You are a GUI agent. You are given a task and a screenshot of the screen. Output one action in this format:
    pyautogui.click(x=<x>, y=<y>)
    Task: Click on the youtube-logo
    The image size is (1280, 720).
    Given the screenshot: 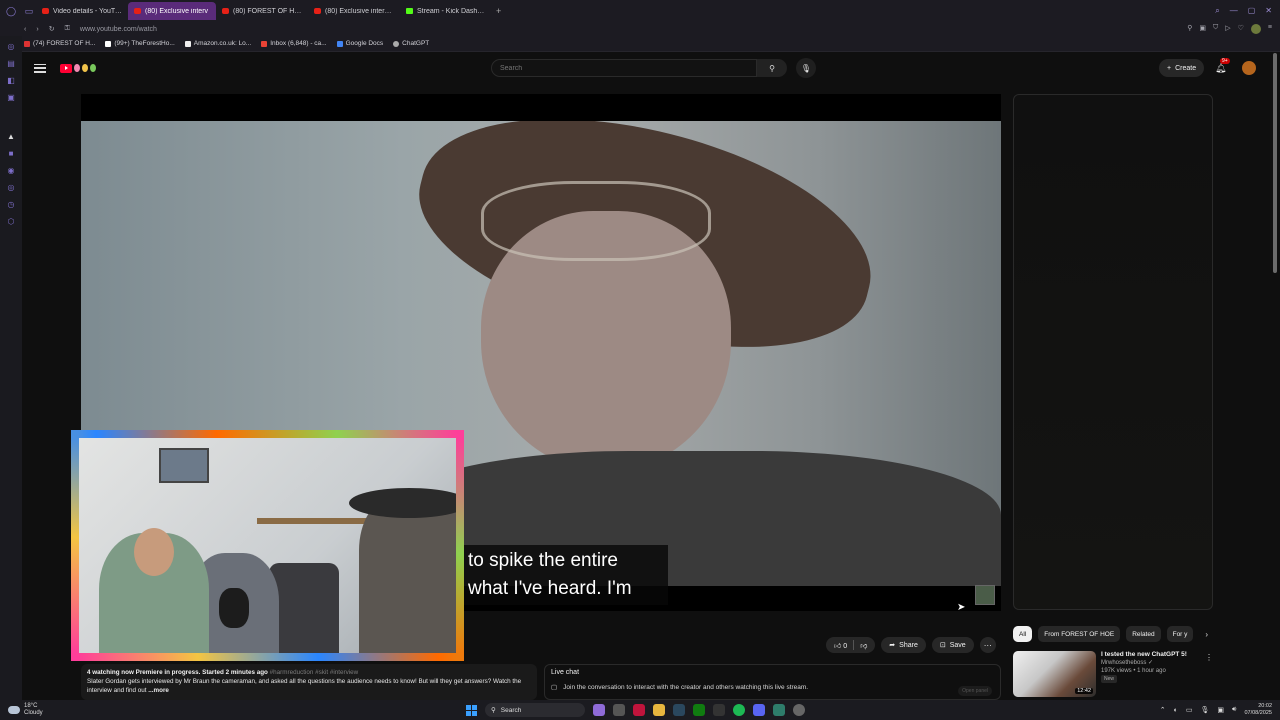 What is the action you would take?
    pyautogui.click(x=78, y=68)
    